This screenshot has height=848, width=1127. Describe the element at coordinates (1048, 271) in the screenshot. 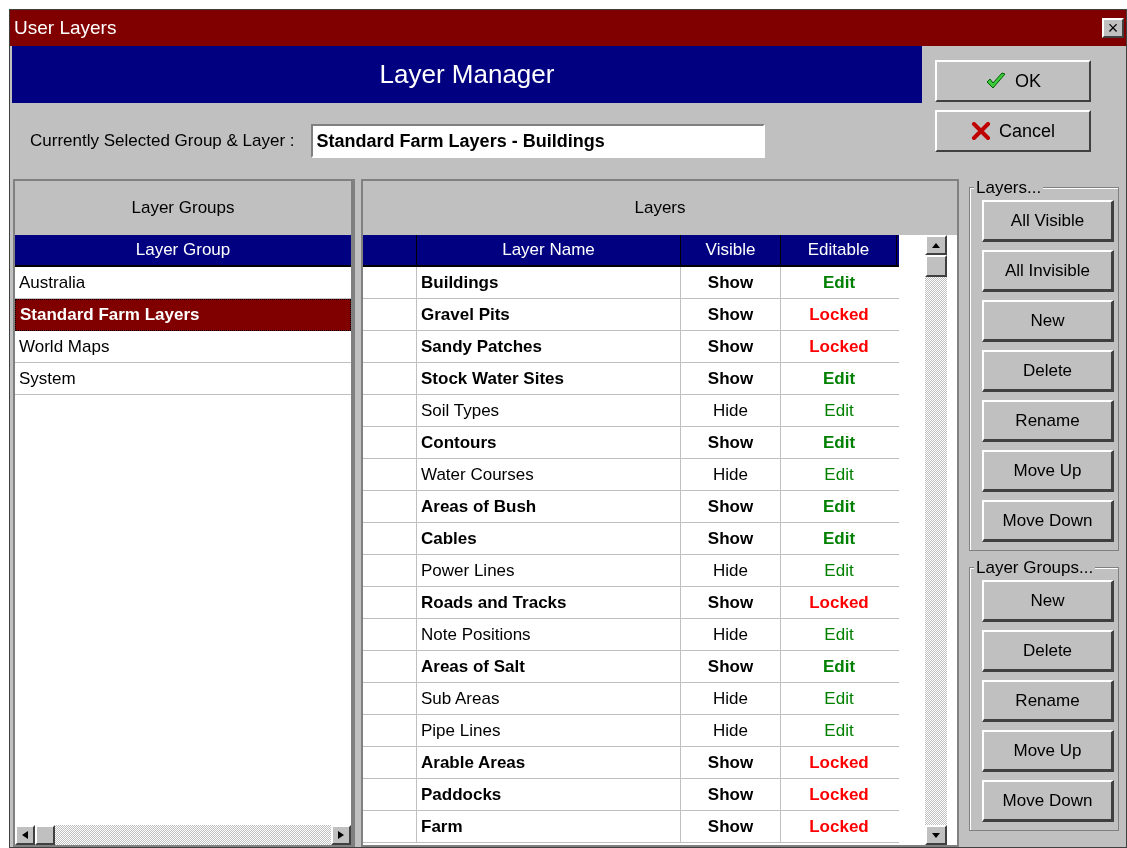

I see `action-button: All Invisible` at that location.